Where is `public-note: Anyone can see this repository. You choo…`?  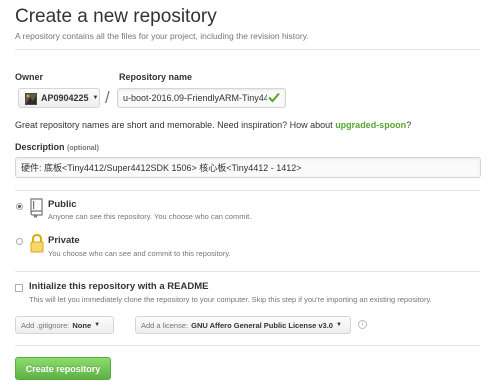
public-note: Anyone can see this repository. You choo… is located at coordinates (150, 216).